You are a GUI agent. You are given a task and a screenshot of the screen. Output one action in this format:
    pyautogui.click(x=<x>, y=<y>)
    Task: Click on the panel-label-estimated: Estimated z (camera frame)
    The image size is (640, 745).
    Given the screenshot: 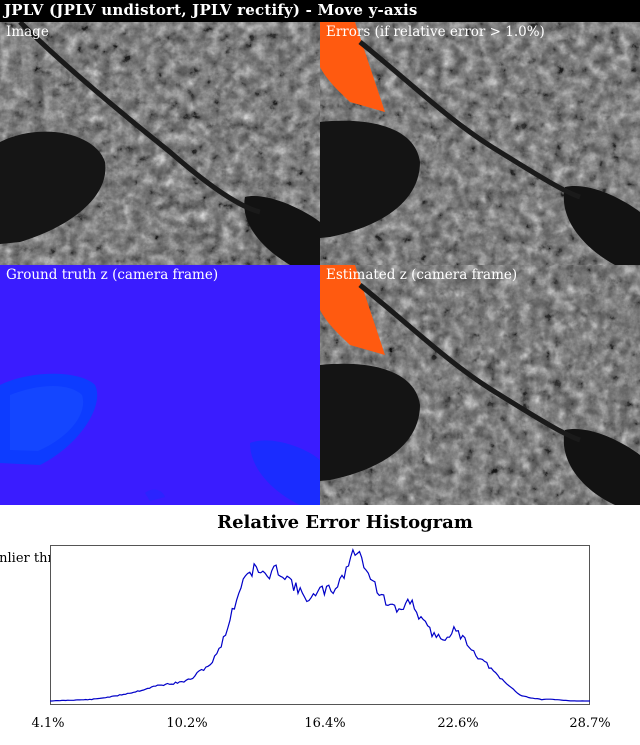 What is the action you would take?
    pyautogui.click(x=422, y=275)
    